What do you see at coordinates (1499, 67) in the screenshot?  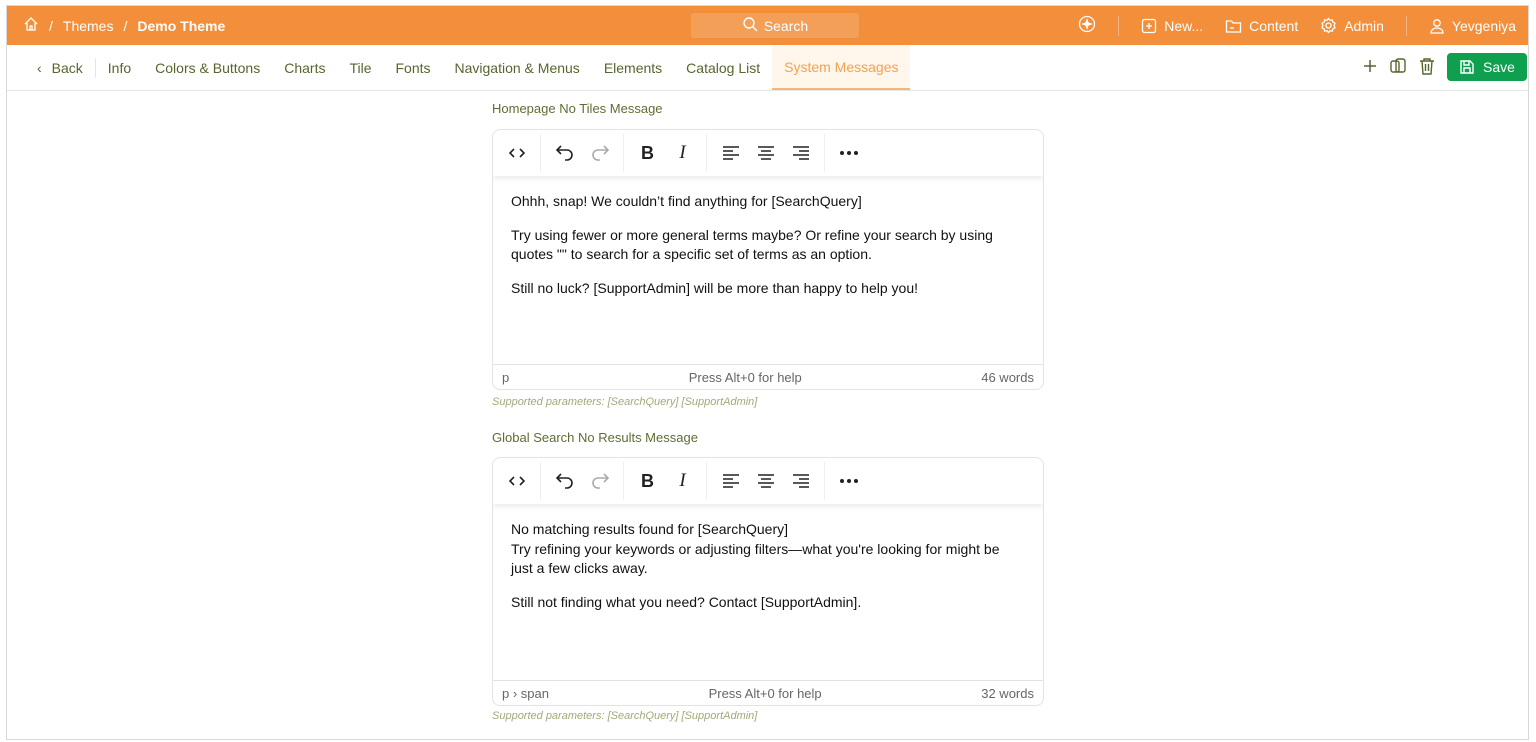 I see `save-label: Save` at bounding box center [1499, 67].